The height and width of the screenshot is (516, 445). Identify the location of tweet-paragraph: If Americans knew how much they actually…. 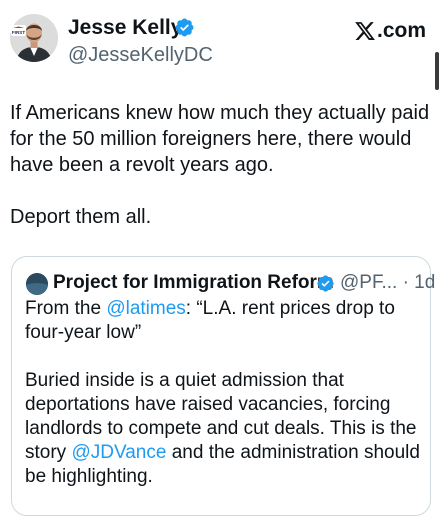
(220, 139).